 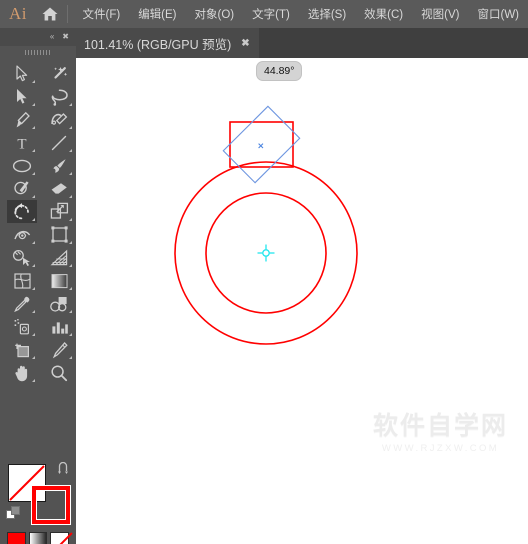 I want to click on default-fill-stroke-icon, so click(x=13, y=516).